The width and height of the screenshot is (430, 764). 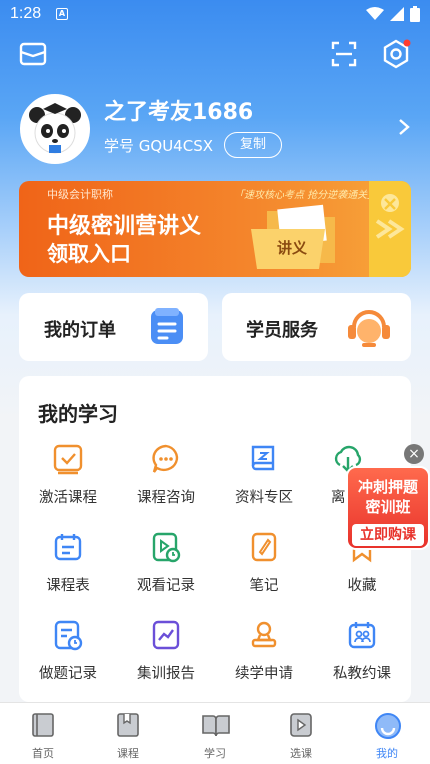 What do you see at coordinates (396, 54) in the screenshot?
I see `settings-icon` at bounding box center [396, 54].